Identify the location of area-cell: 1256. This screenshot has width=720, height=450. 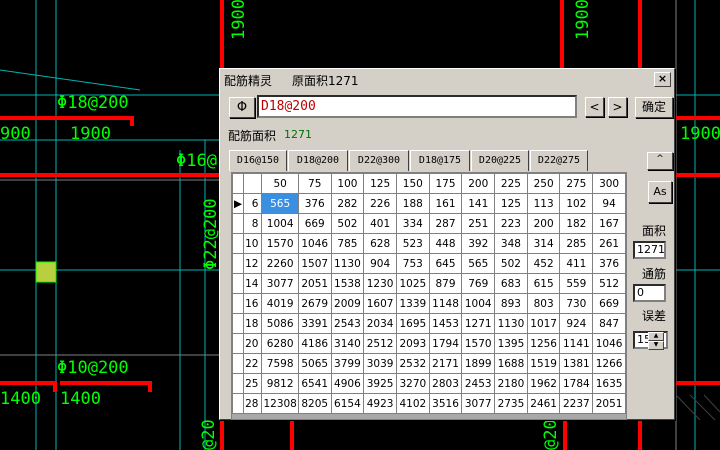
(543, 343).